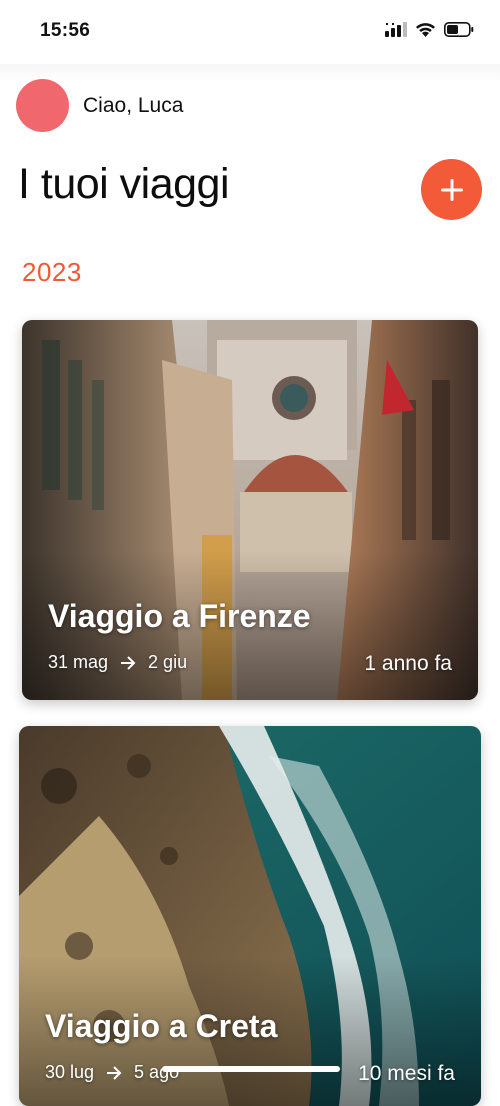  What do you see at coordinates (65, 30) in the screenshot?
I see `status-time: 15:56` at bounding box center [65, 30].